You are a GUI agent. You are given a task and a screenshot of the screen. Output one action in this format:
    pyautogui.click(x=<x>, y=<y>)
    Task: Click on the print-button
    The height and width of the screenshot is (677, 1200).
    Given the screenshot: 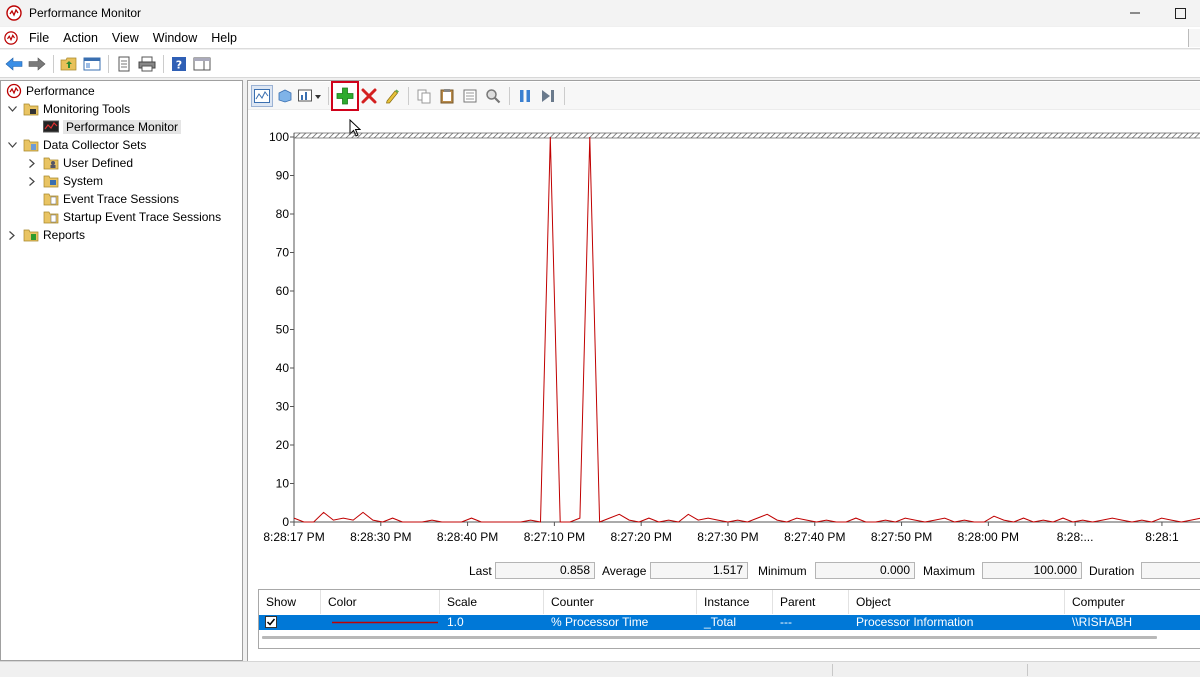 What is the action you would take?
    pyautogui.click(x=147, y=64)
    